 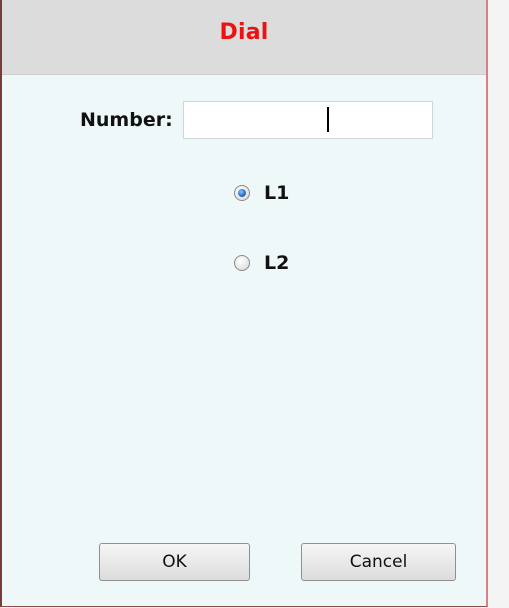 I want to click on line-label-l2: L2, so click(x=277, y=263).